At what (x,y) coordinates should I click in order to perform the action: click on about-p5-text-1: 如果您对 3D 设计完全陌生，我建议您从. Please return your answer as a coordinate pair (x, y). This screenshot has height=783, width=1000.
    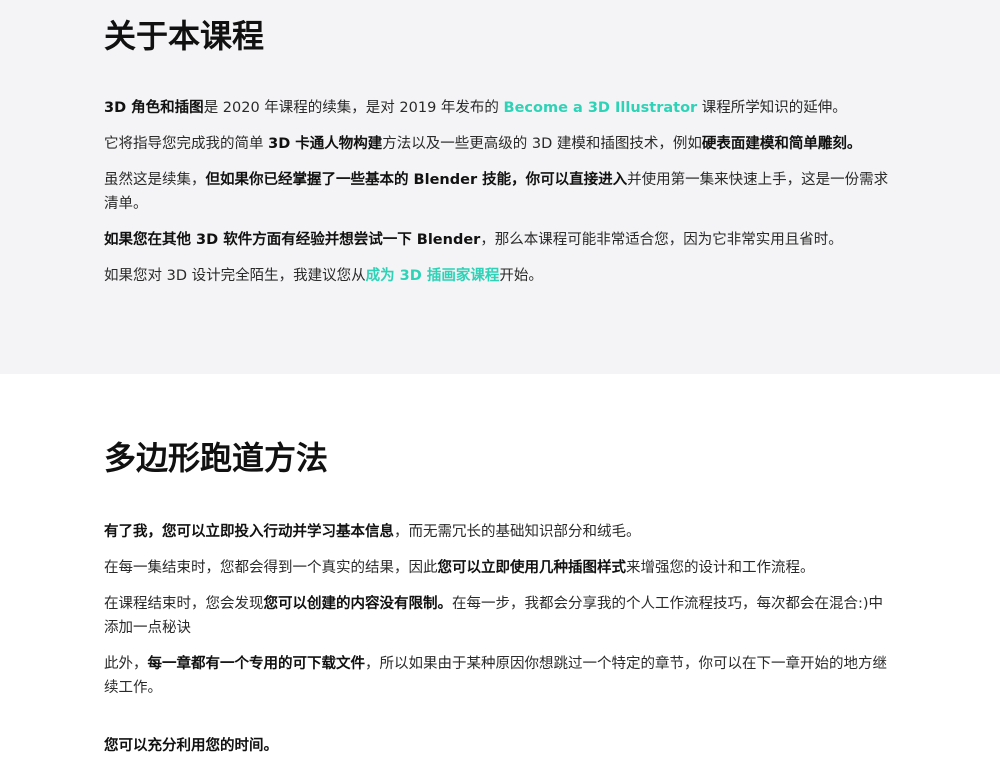
    Looking at the image, I should click on (235, 276).